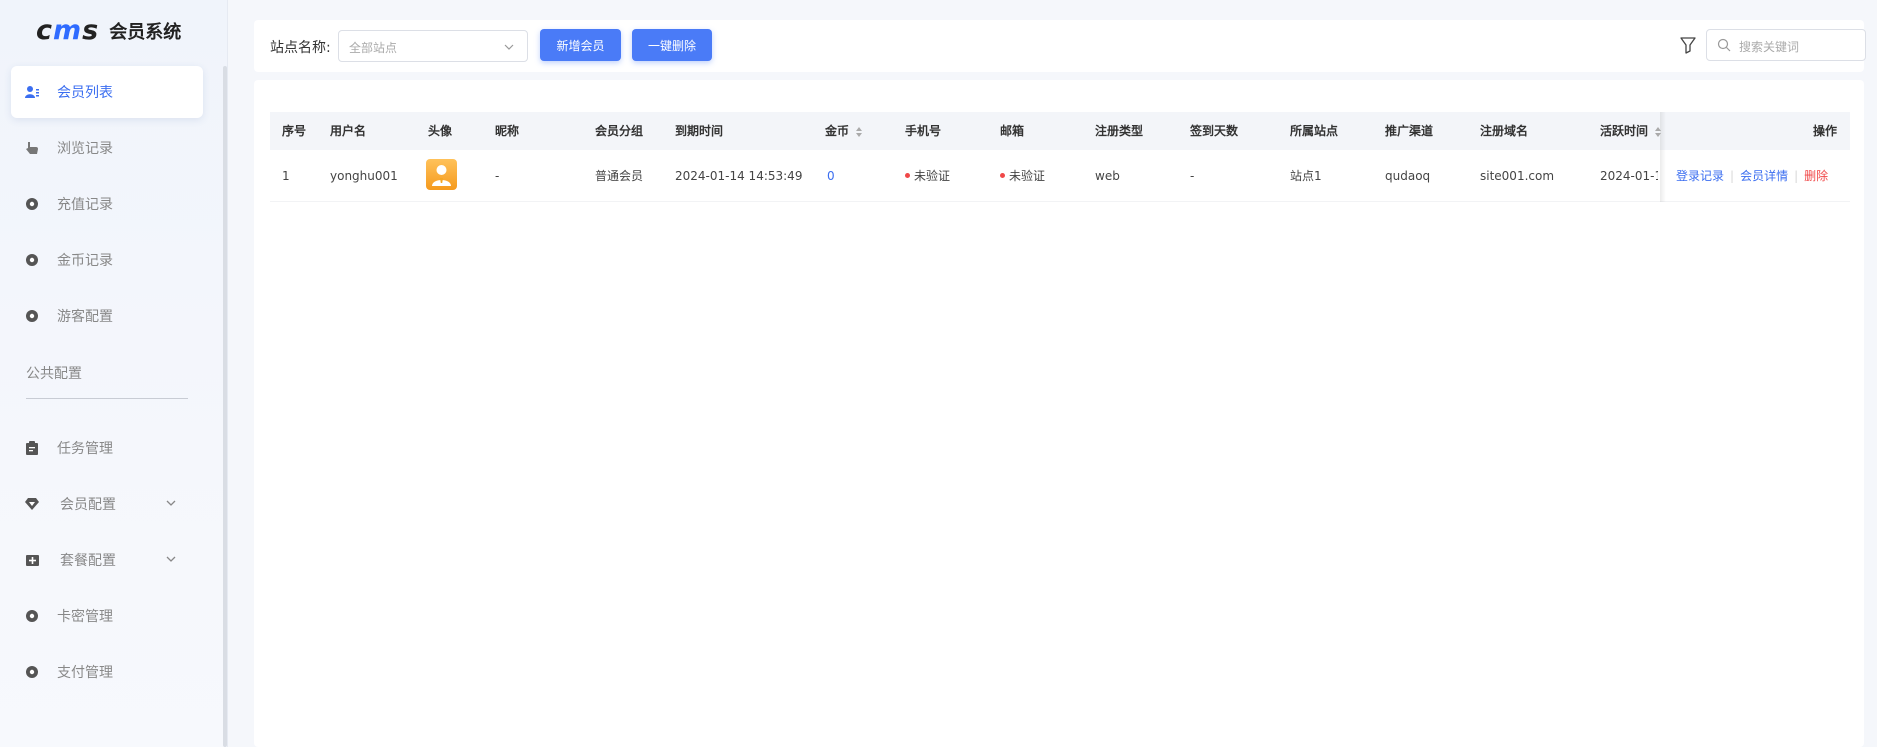  What do you see at coordinates (32, 504) in the screenshot?
I see `diamond-icon` at bounding box center [32, 504].